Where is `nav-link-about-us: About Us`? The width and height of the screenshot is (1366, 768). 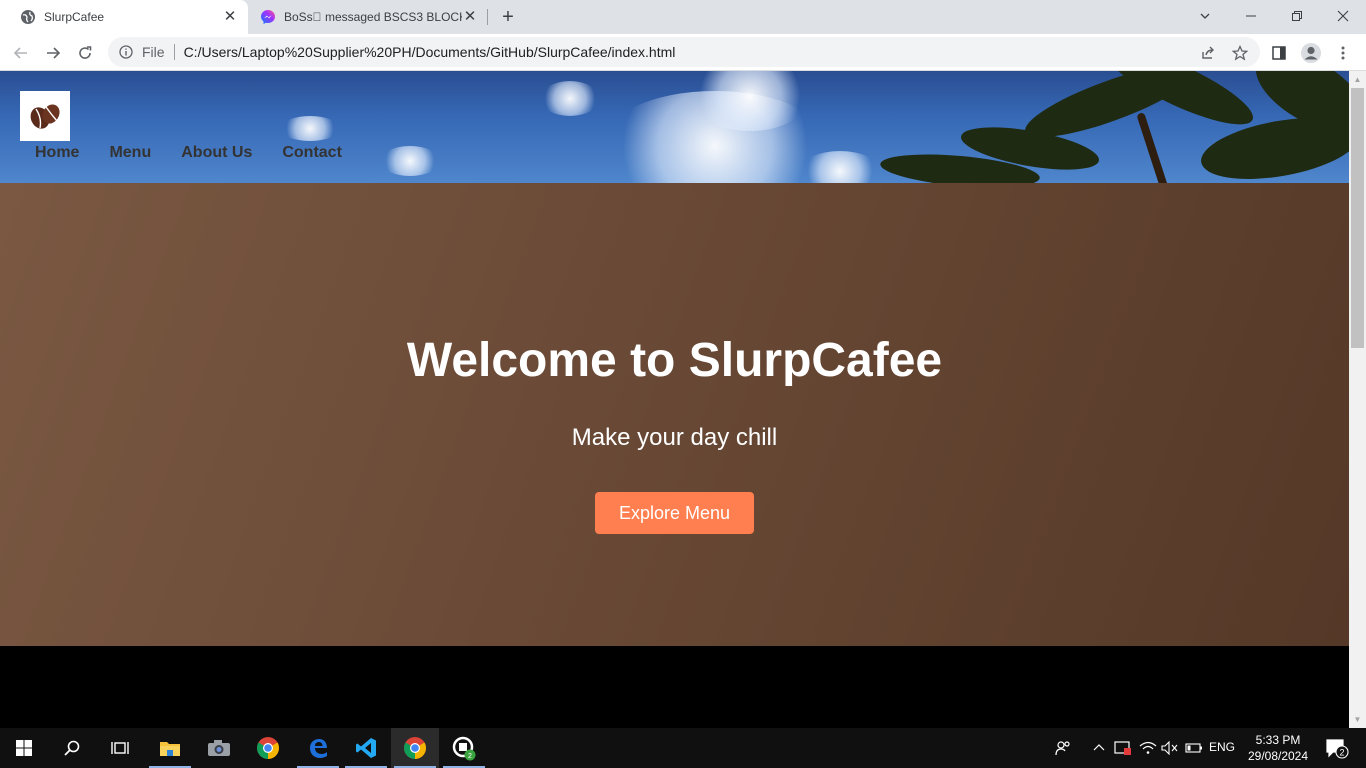 nav-link-about-us: About Us is located at coordinates (216, 153).